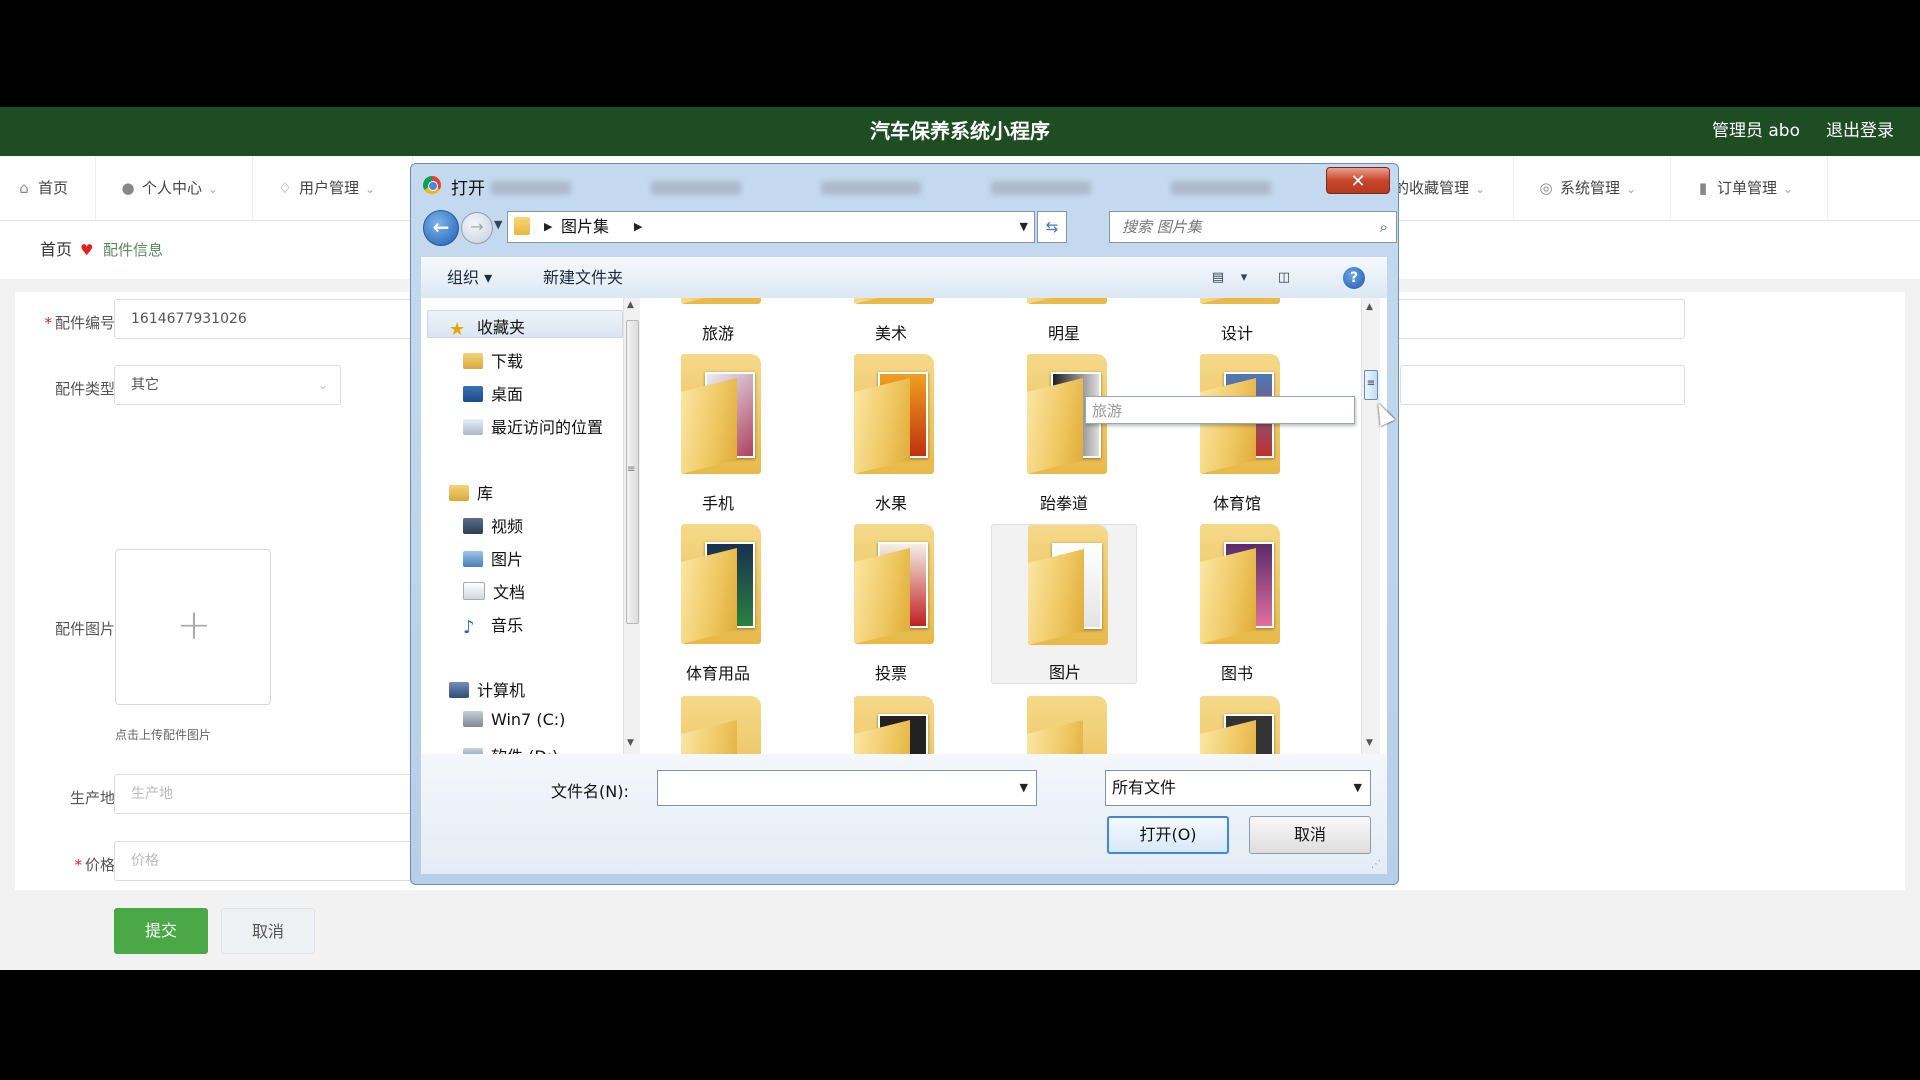 The height and width of the screenshot is (1080, 1920). I want to click on filename-dropdown-icon: ▼, so click(1024, 788).